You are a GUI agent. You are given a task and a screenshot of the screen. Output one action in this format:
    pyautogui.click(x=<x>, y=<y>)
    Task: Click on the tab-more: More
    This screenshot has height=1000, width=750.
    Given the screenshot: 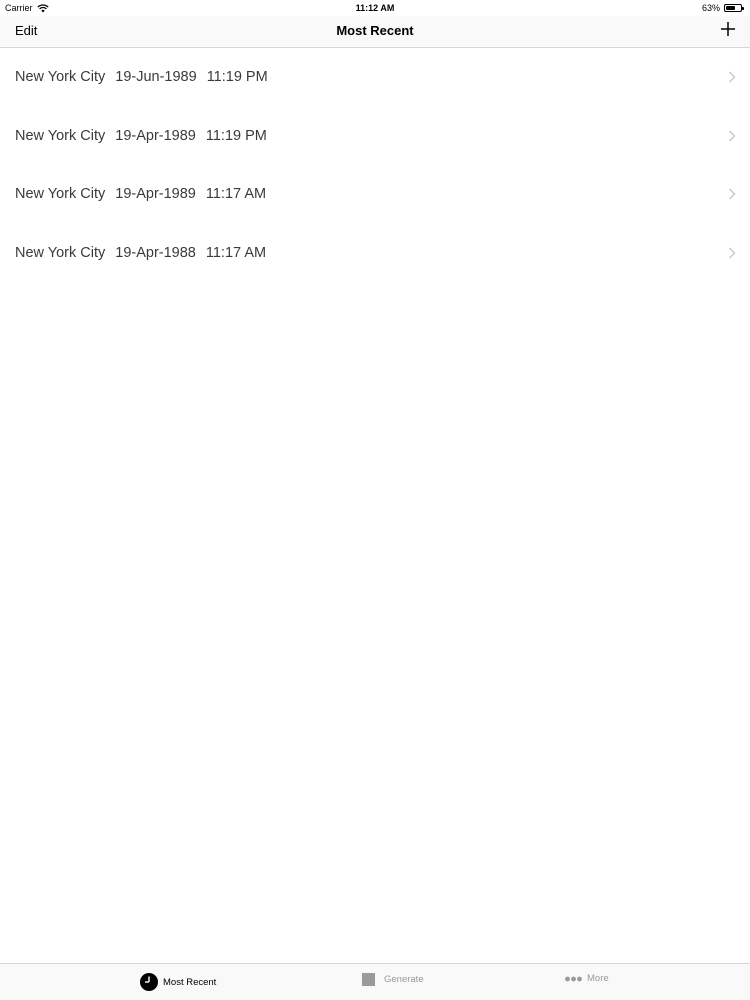 What is the action you would take?
    pyautogui.click(x=587, y=978)
    